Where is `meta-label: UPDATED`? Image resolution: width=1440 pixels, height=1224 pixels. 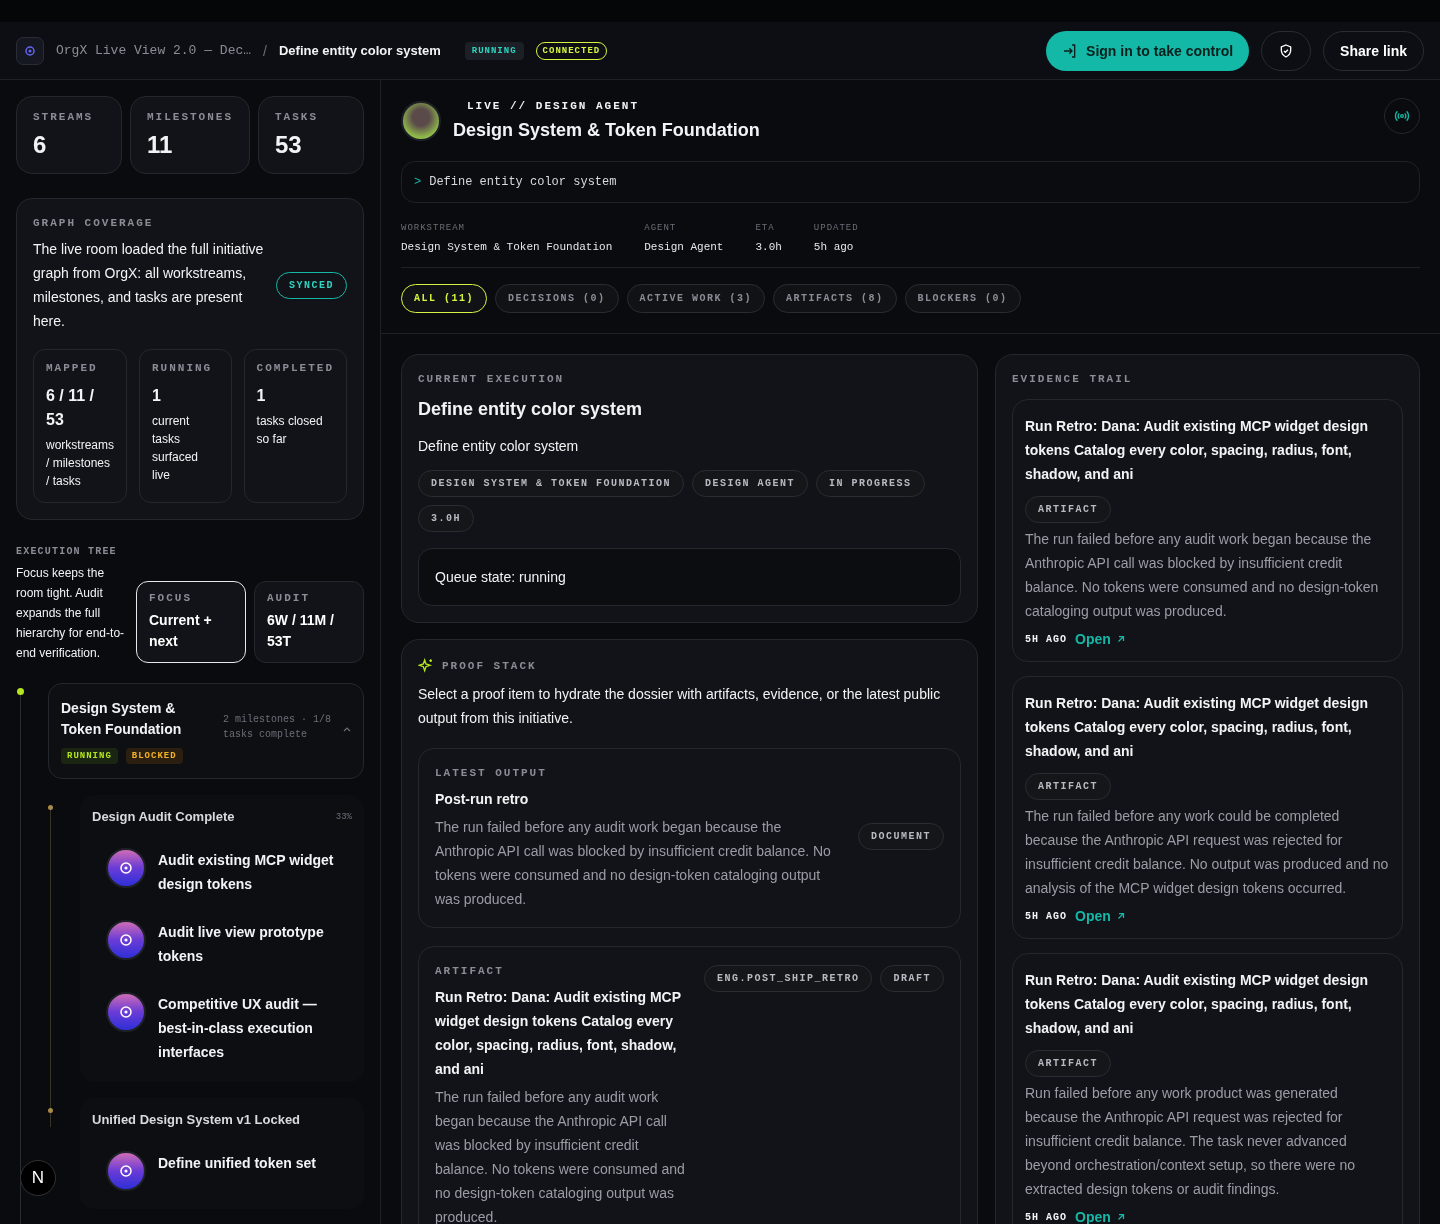 meta-label: UPDATED is located at coordinates (836, 228).